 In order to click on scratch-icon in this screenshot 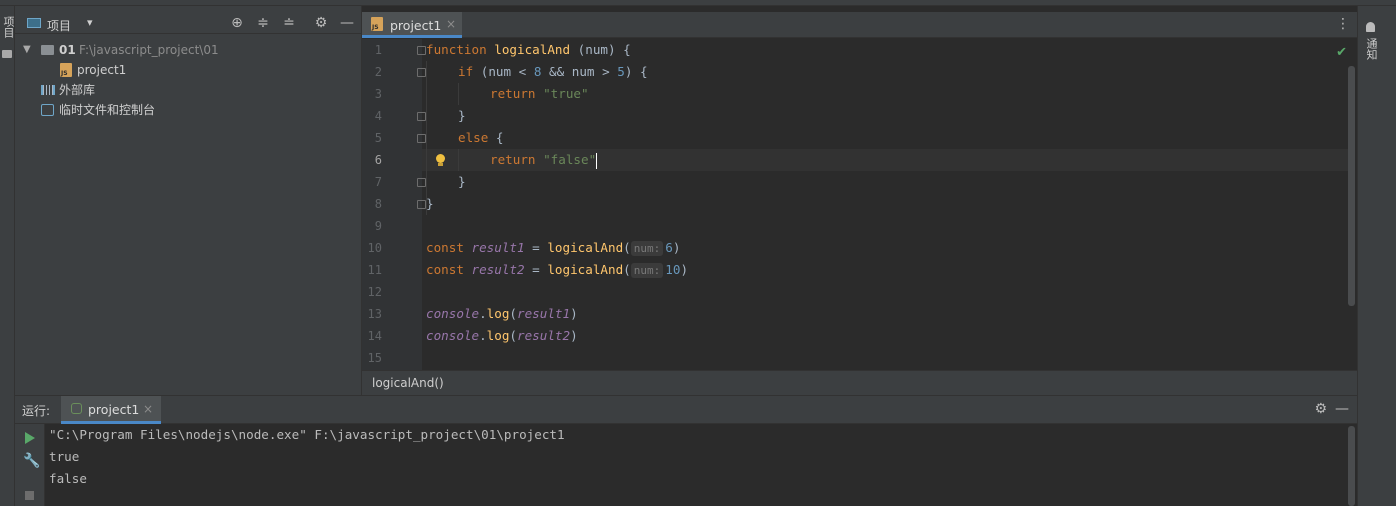, I will do `click(47, 110)`.